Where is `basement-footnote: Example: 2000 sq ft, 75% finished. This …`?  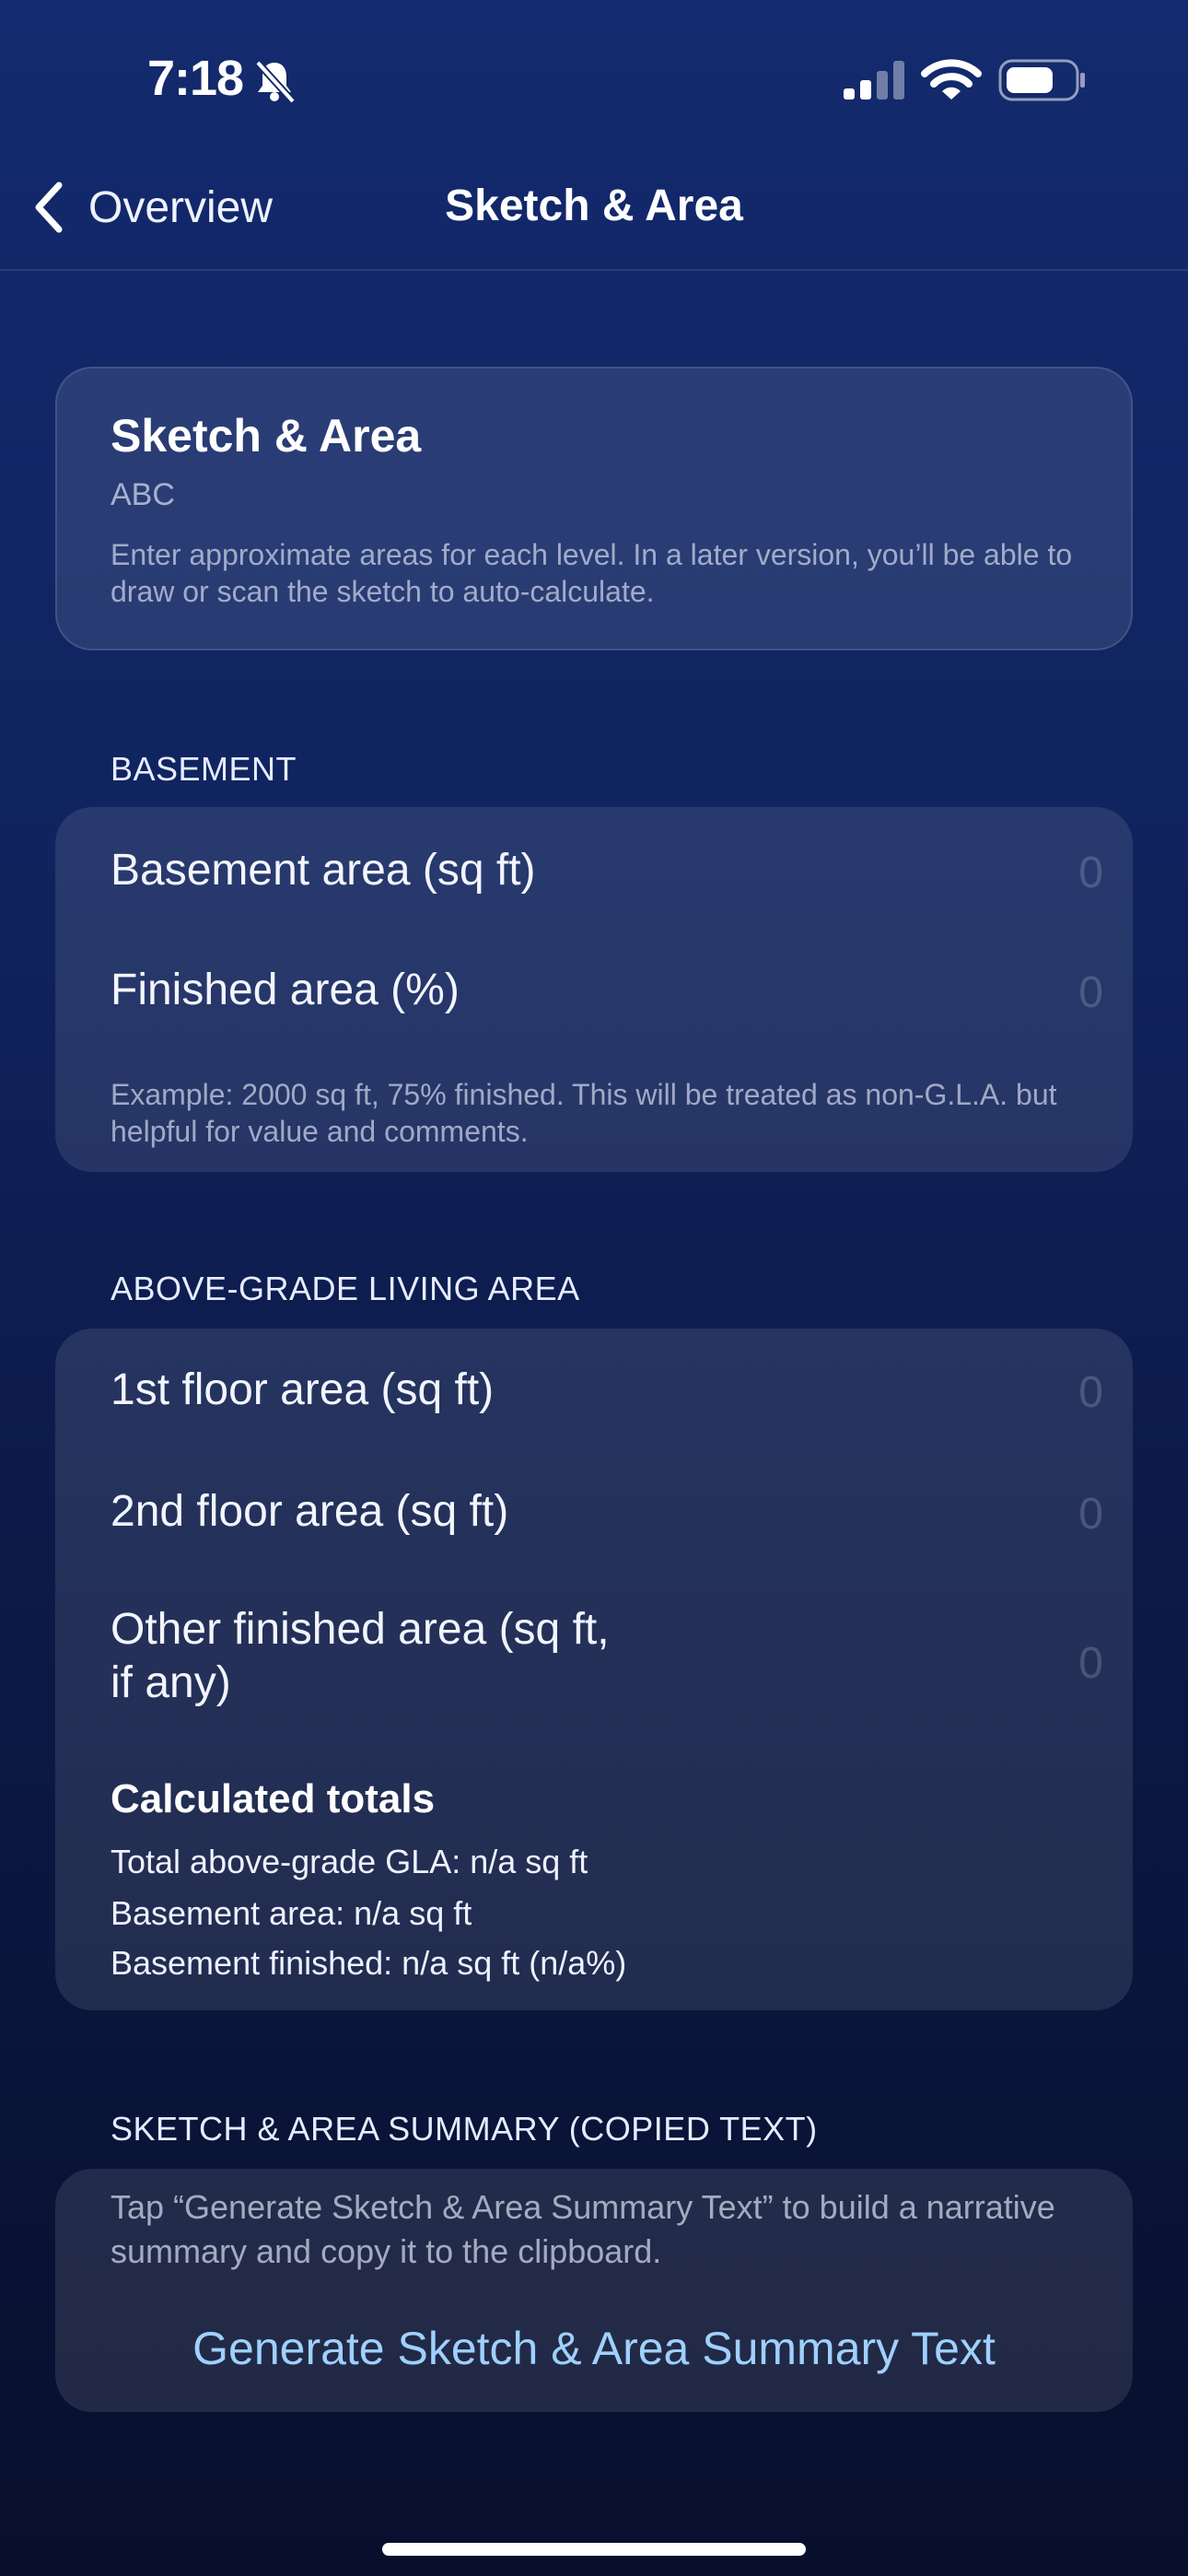 basement-footnote: Example: 2000 sq ft, 75% finished. This … is located at coordinates (584, 1113).